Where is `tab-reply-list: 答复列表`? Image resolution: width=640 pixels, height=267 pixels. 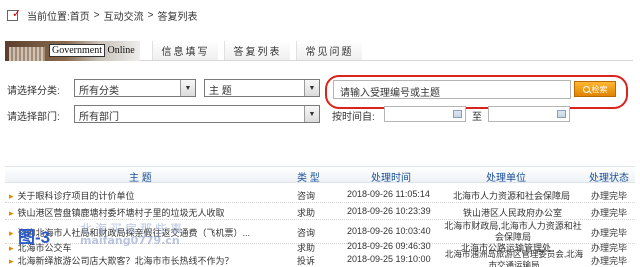
tab-reply-list: 答复列表 is located at coordinates (257, 50).